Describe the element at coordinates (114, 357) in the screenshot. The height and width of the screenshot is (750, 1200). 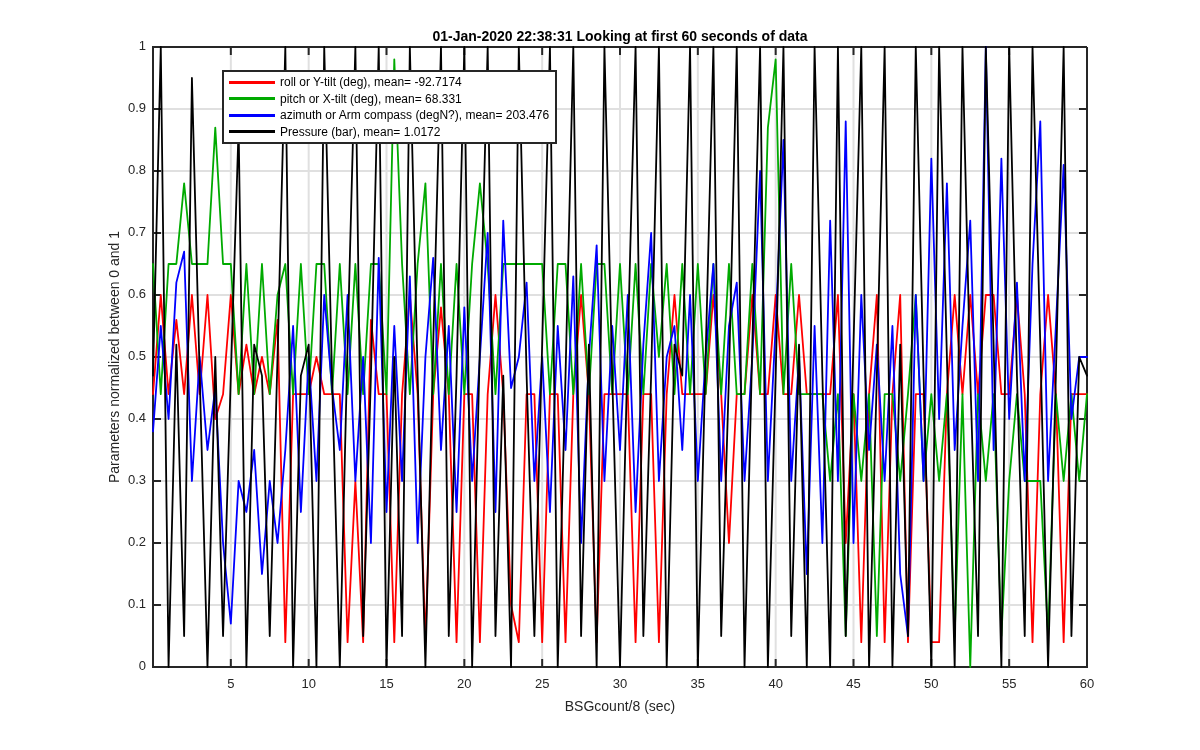
I see `axis-label: Parameters normalized between 0 and 1` at that location.